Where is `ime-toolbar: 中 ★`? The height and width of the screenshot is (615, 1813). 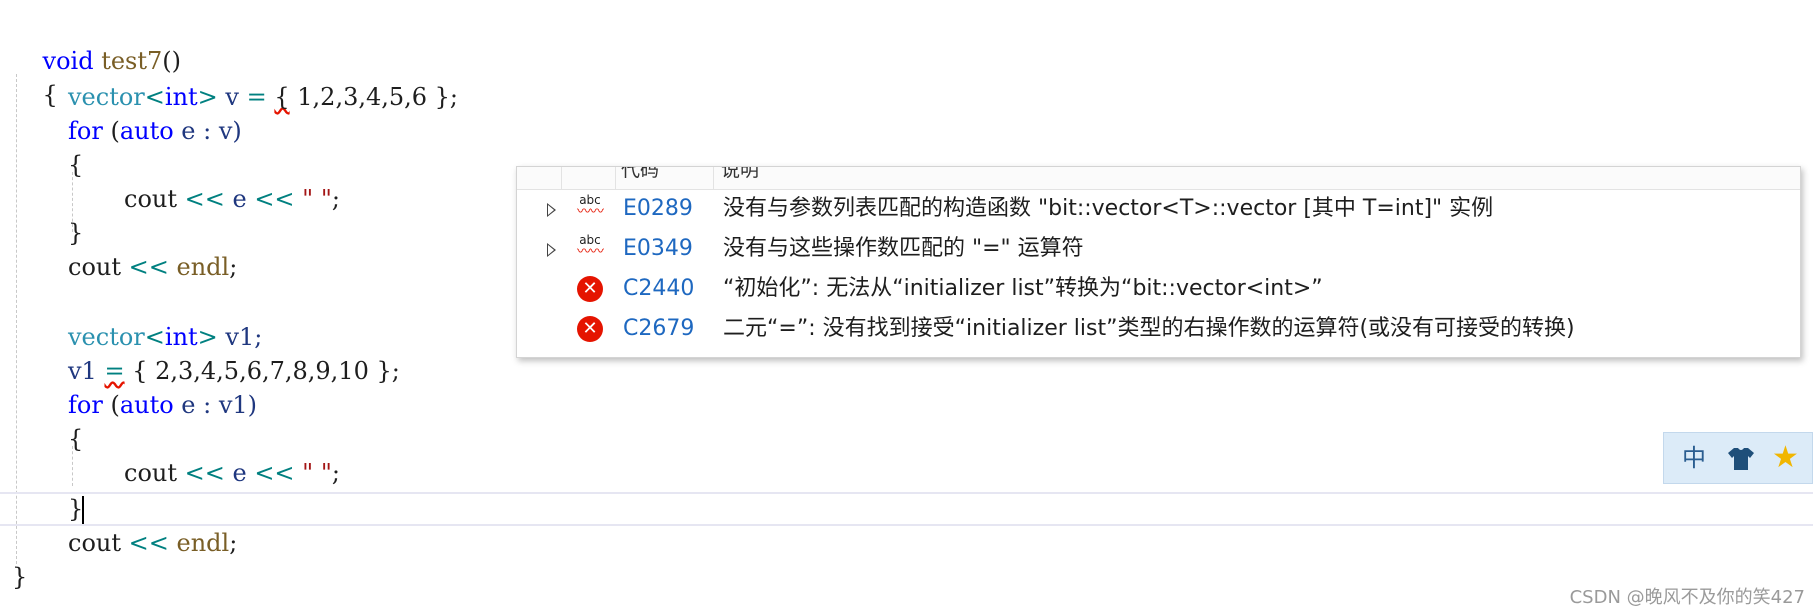 ime-toolbar: 中 ★ is located at coordinates (1738, 458).